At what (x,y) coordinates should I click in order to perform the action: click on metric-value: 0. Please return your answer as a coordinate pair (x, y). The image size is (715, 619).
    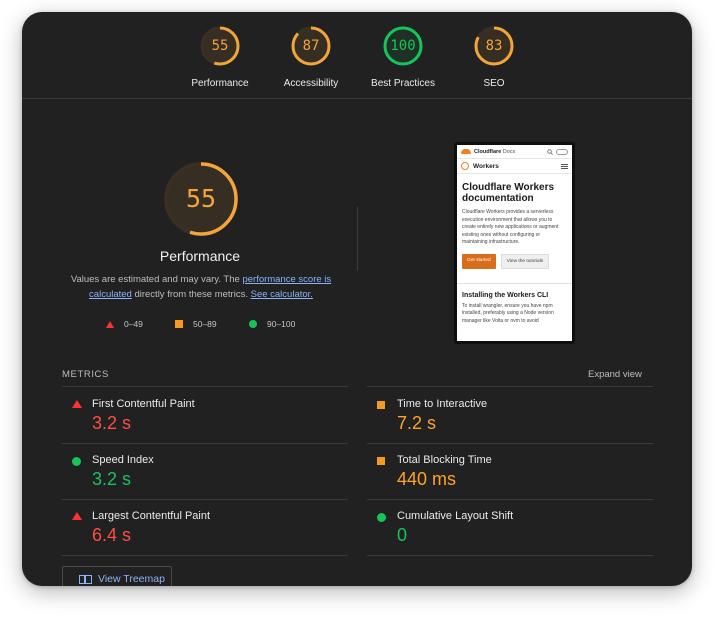
    Looking at the image, I should click on (402, 535).